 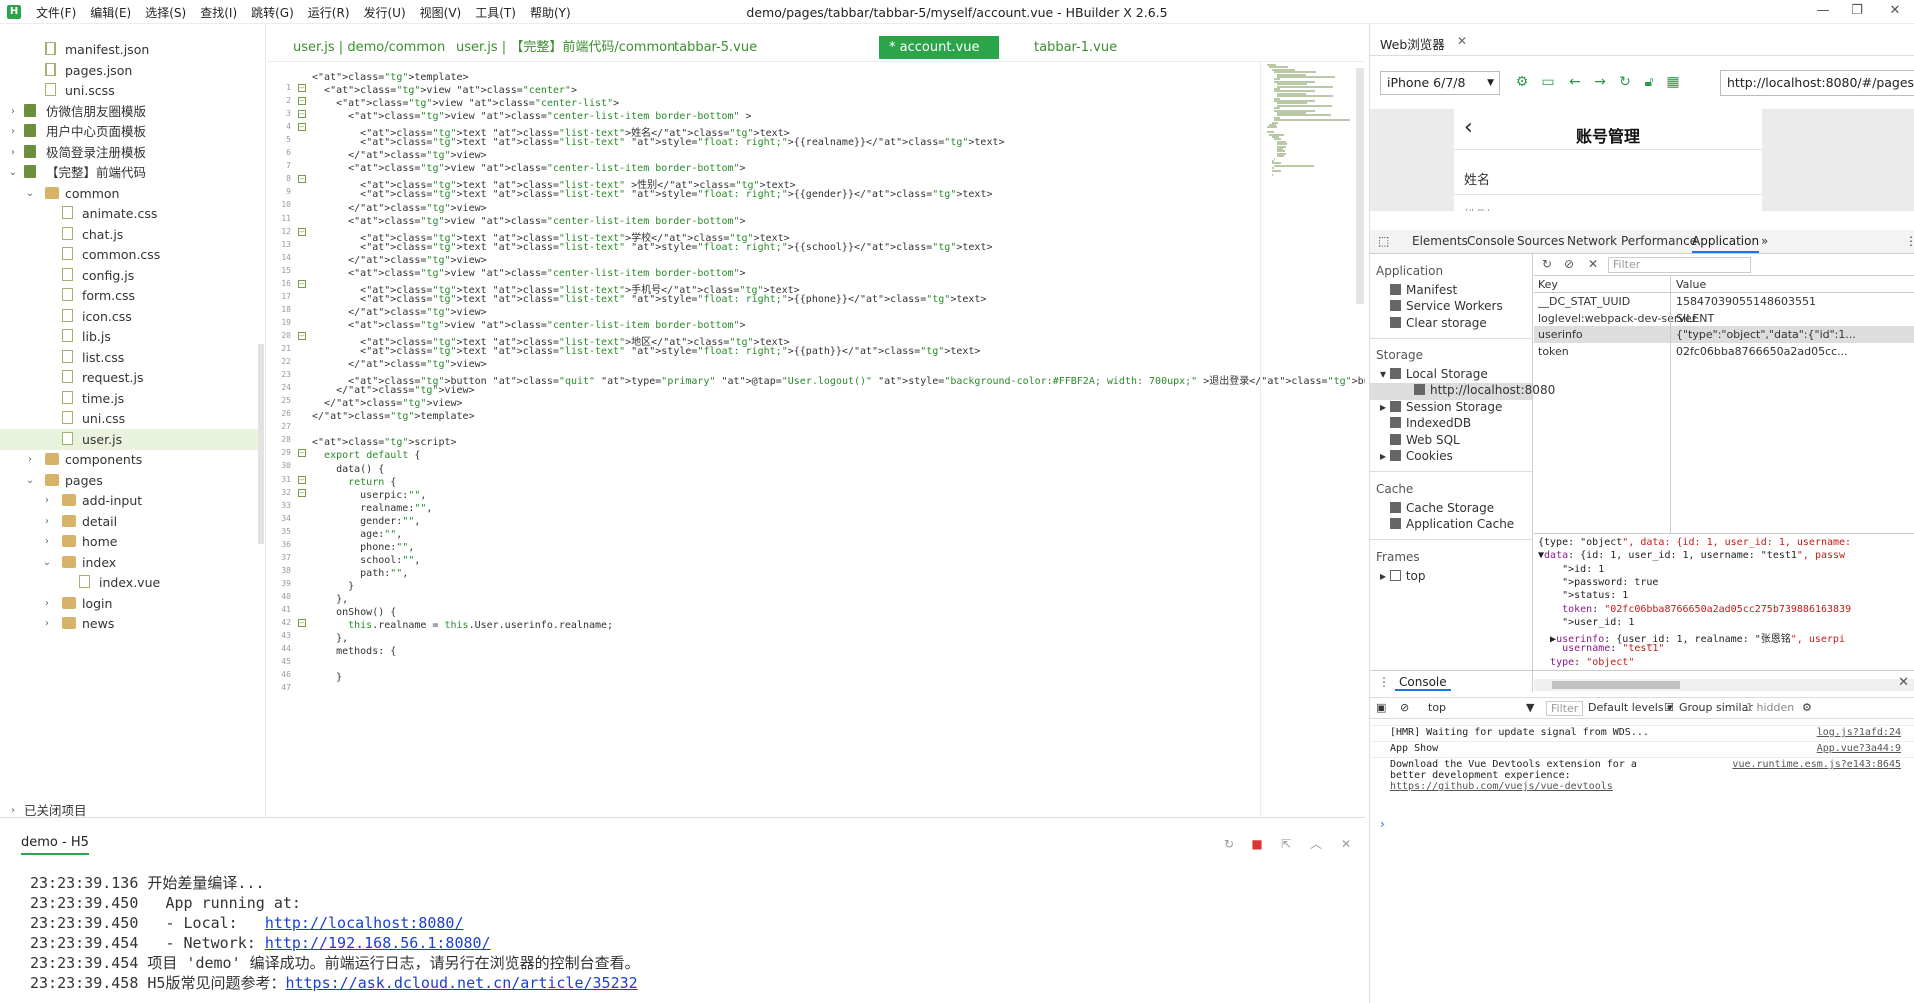 I want to click on restart-icon: ↻, so click(x=1229, y=844).